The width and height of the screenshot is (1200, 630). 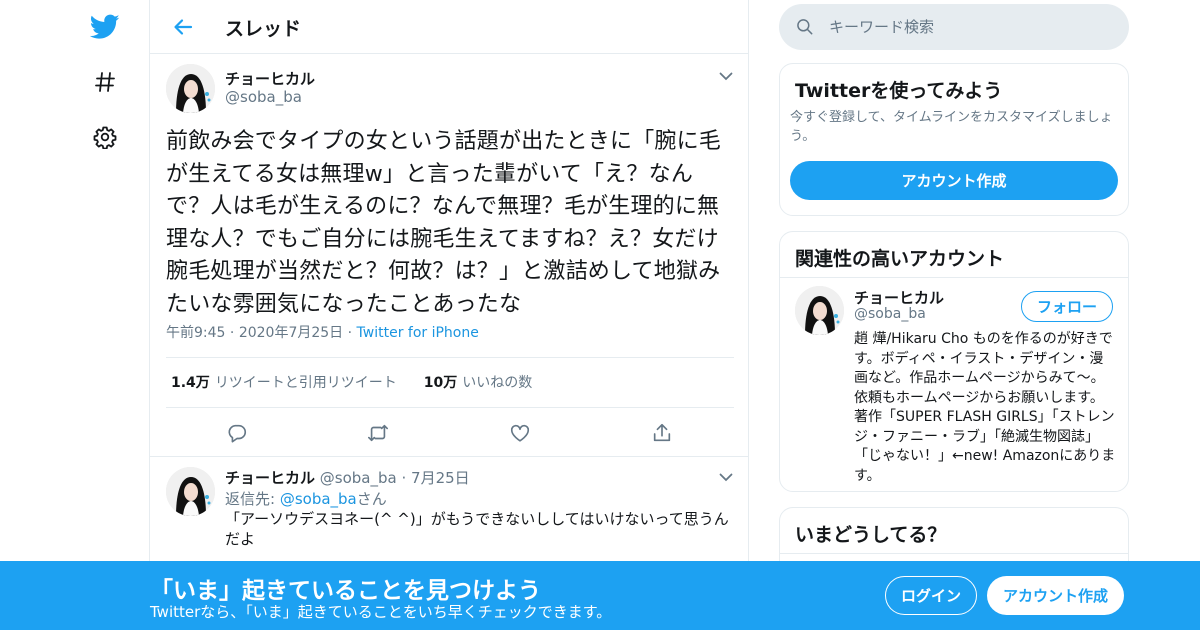 I want to click on tweet-author-handle: @soba_ba, so click(x=263, y=97).